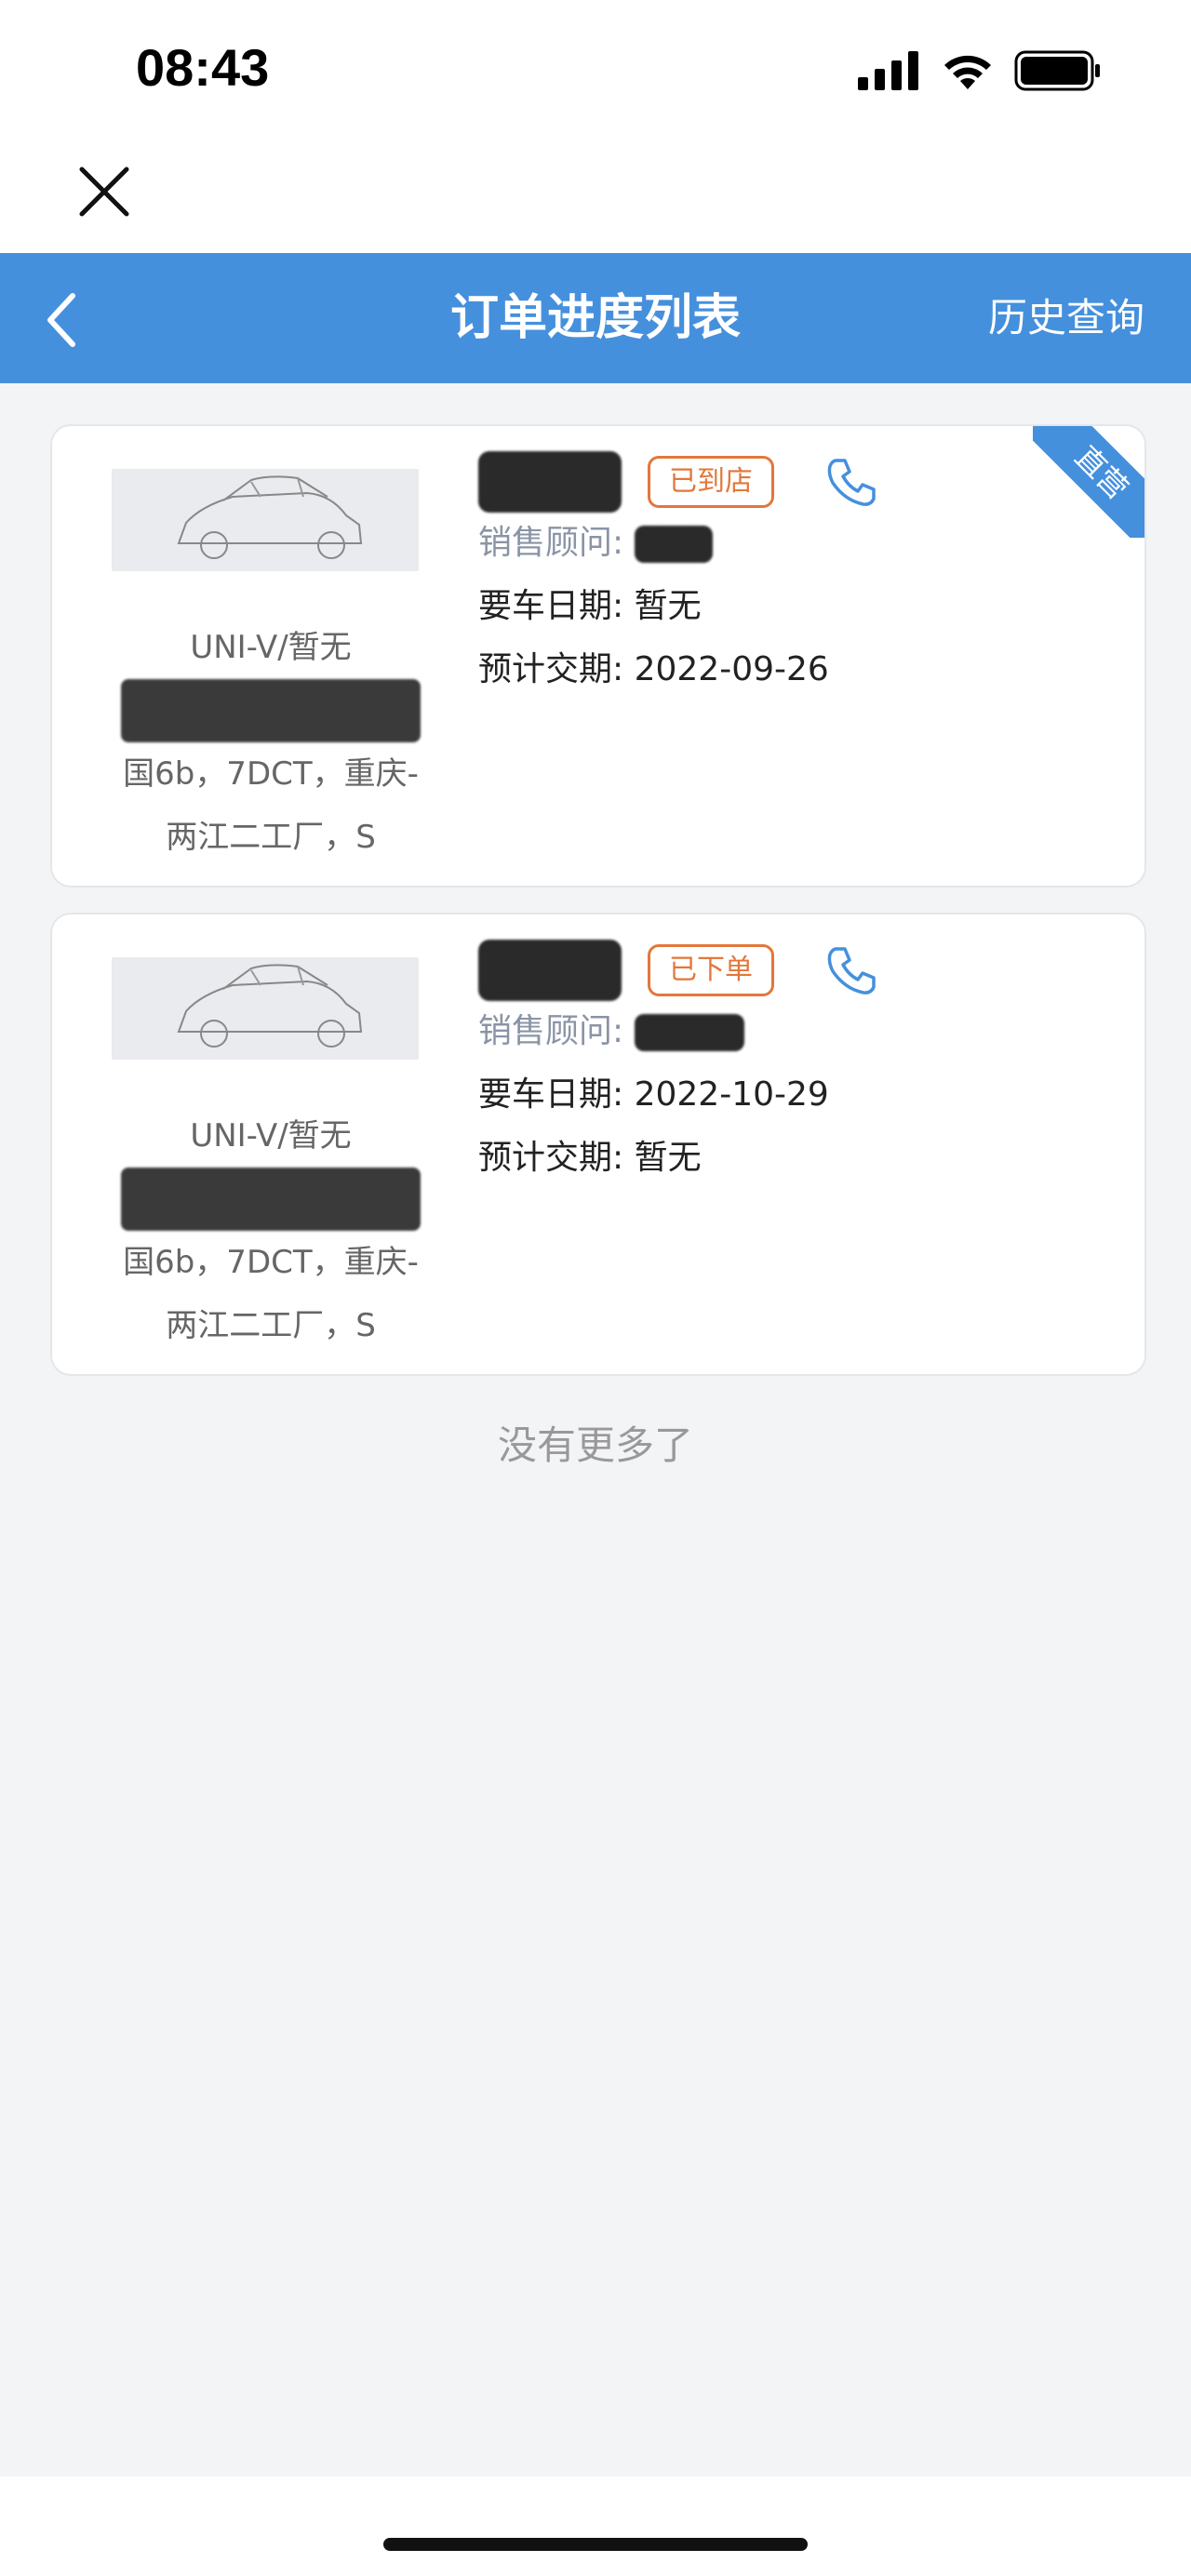 The image size is (1191, 2576). I want to click on status-icons, so click(980, 70).